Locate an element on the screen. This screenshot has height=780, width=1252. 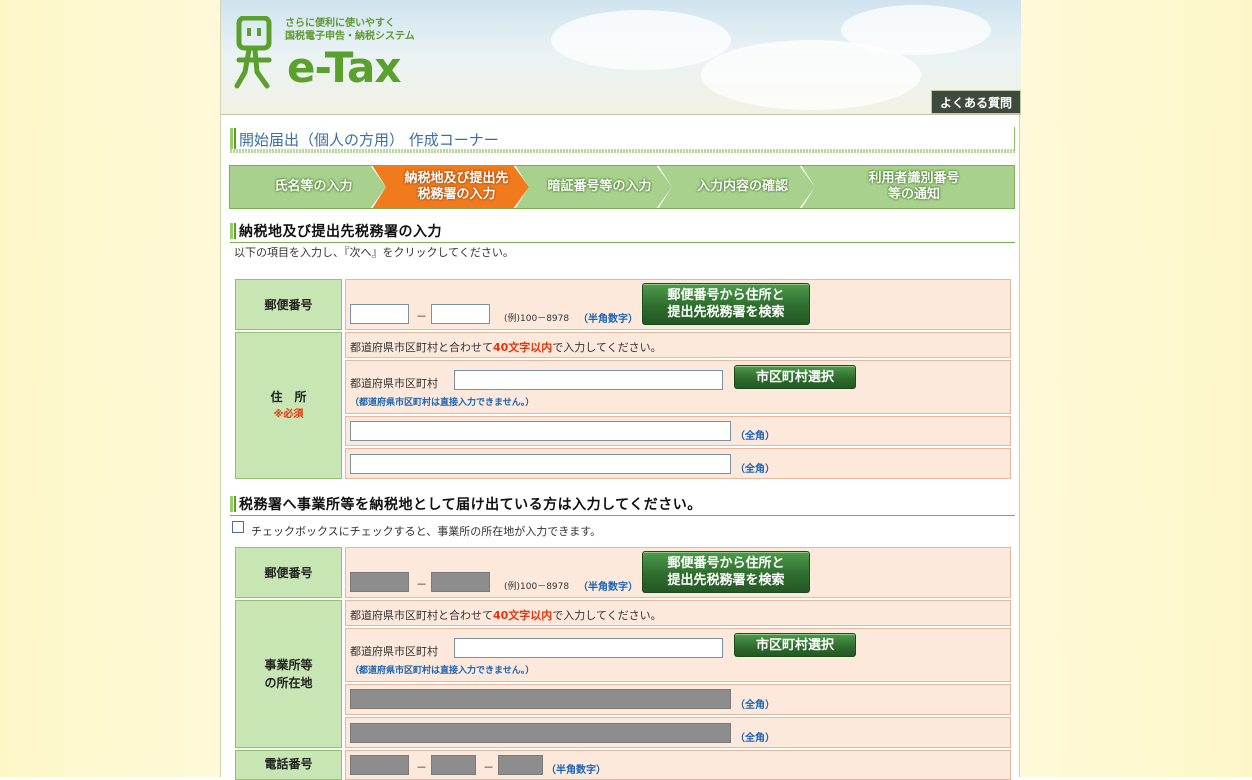
address-note-cell: 都道府県市区町村と合わせて40文字以内で入力してください。 is located at coordinates (678, 345).